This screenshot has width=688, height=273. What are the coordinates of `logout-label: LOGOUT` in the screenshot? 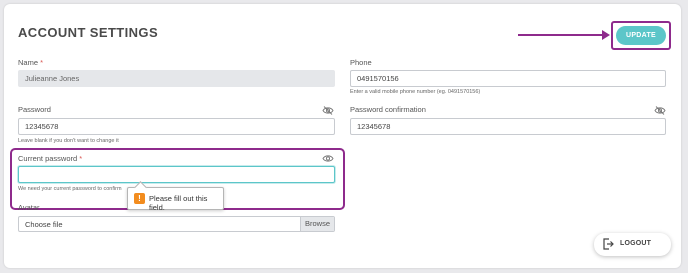 It's located at (636, 243).